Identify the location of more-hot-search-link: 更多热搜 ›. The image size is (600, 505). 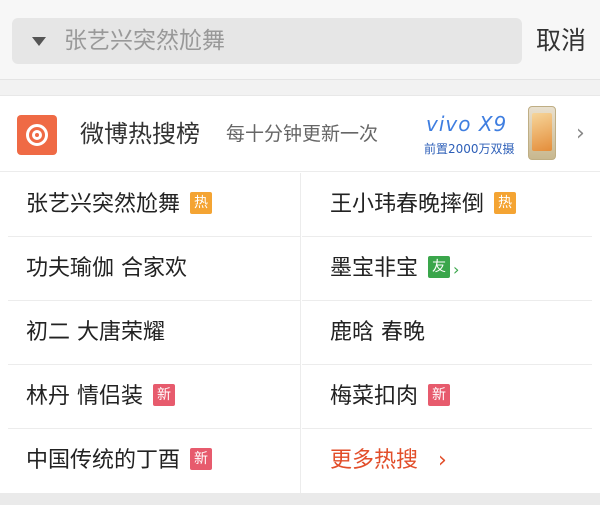
(447, 461).